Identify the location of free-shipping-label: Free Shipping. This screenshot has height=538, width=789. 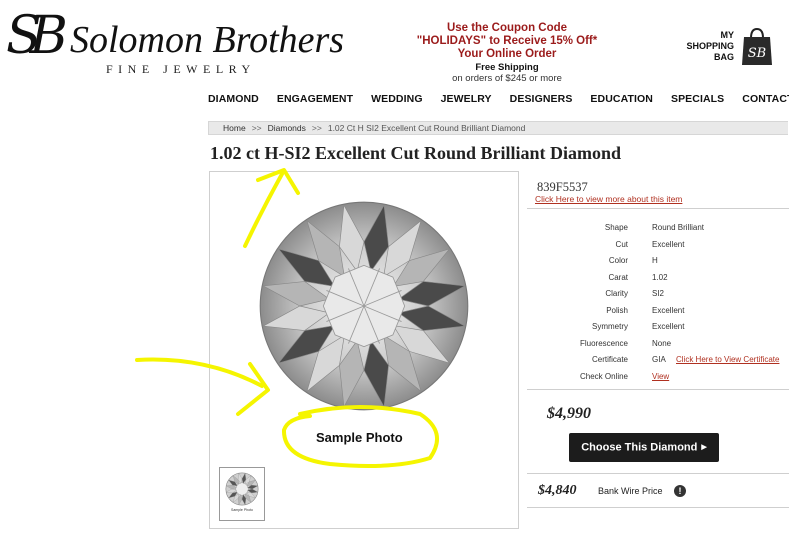
(507, 67).